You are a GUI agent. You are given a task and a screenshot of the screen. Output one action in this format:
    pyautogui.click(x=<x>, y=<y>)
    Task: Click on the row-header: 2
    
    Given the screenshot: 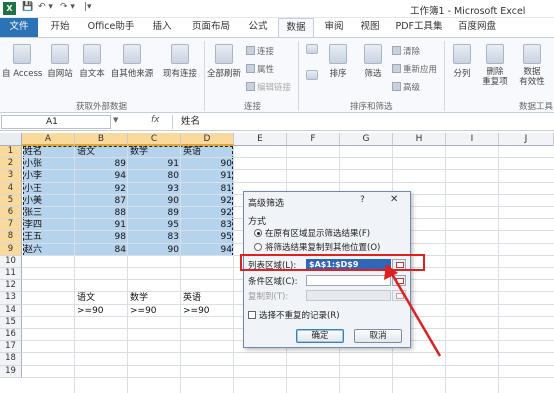 What is the action you would take?
    pyautogui.click(x=11, y=164)
    